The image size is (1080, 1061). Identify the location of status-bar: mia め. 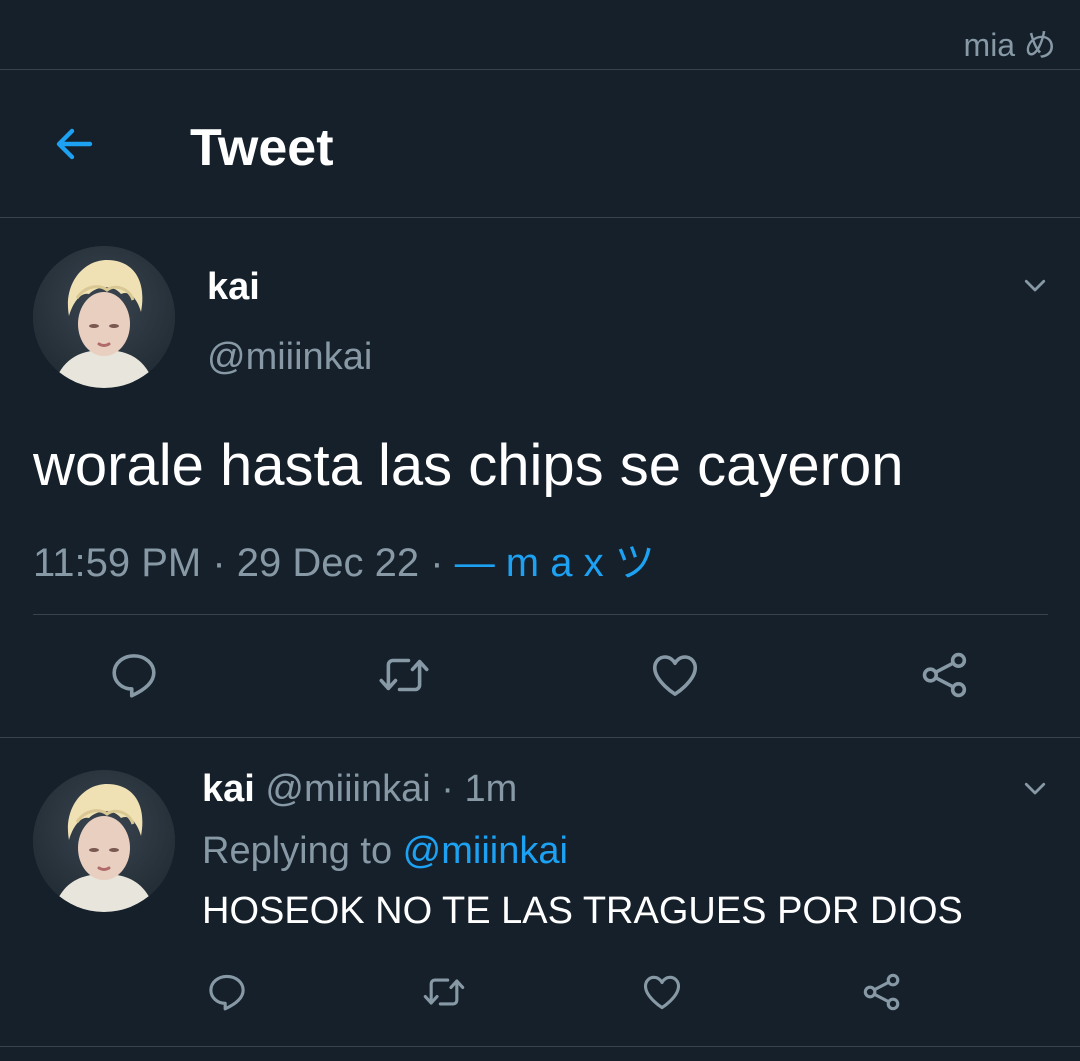
(540, 35).